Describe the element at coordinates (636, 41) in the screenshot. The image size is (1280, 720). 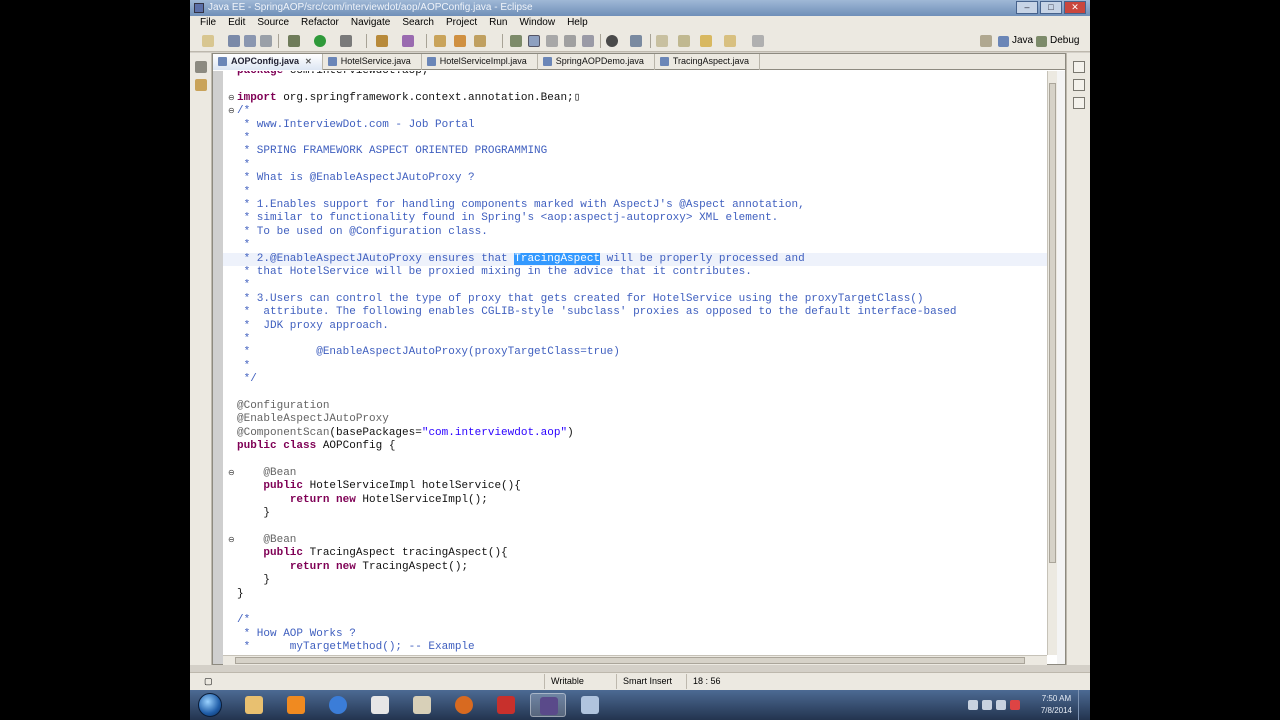
I see `pin-editor-icon` at that location.